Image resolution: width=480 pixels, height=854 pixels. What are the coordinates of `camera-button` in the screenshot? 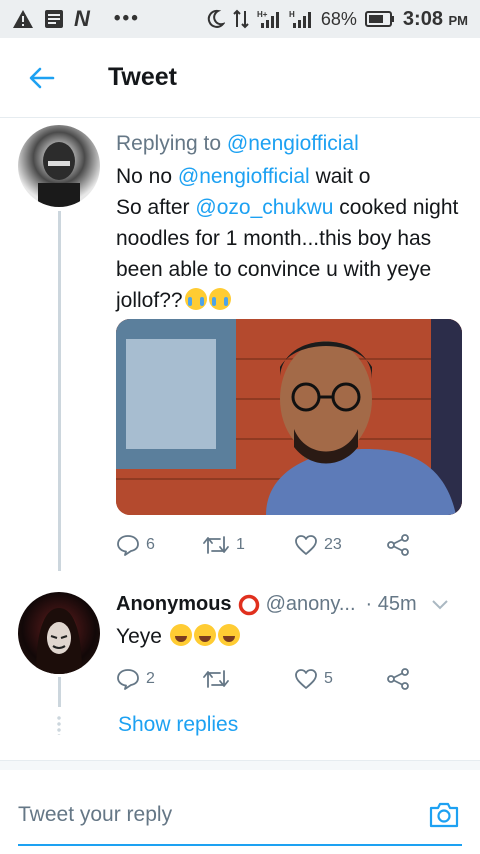 It's located at (444, 815).